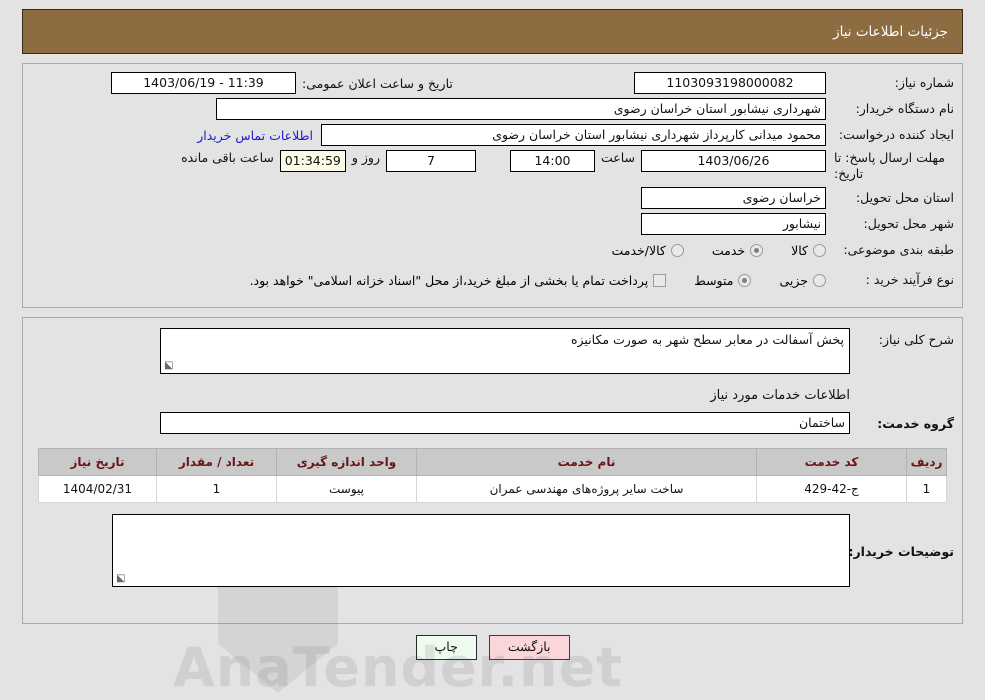 The width and height of the screenshot is (985, 700). What do you see at coordinates (730, 83) in the screenshot?
I see `need-number-value: 1103093198000082` at bounding box center [730, 83].